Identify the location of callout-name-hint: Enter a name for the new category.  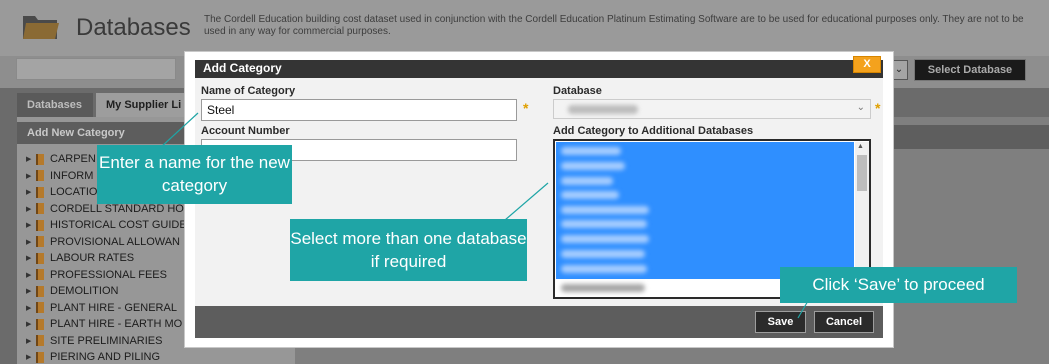
(194, 174).